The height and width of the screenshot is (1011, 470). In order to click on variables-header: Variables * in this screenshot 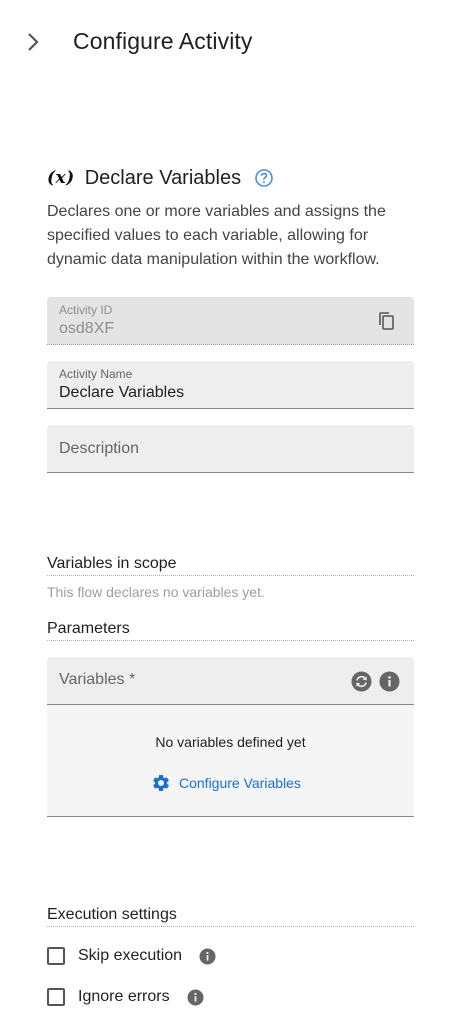, I will do `click(230, 681)`.